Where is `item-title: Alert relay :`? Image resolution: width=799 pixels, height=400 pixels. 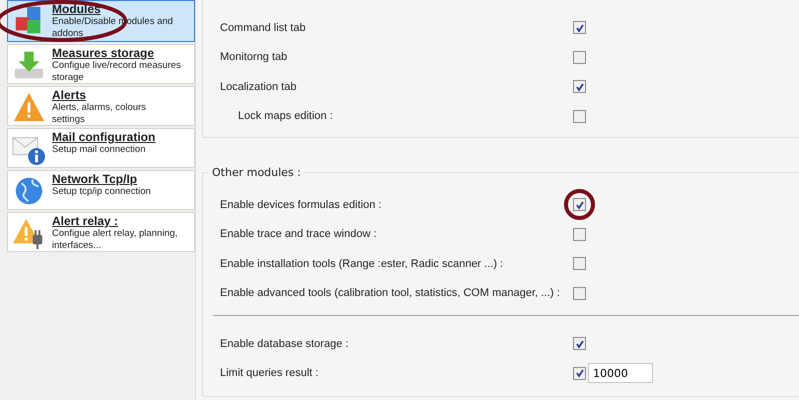 item-title: Alert relay : is located at coordinates (86, 221).